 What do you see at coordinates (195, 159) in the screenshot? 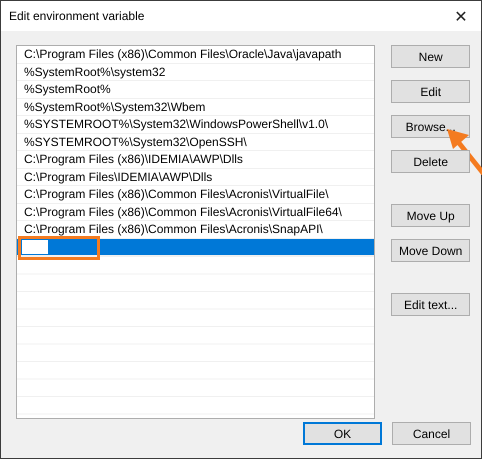
I see `path-item: C:\Program Files (x86)\IDEMIA\AWP\Dlls` at bounding box center [195, 159].